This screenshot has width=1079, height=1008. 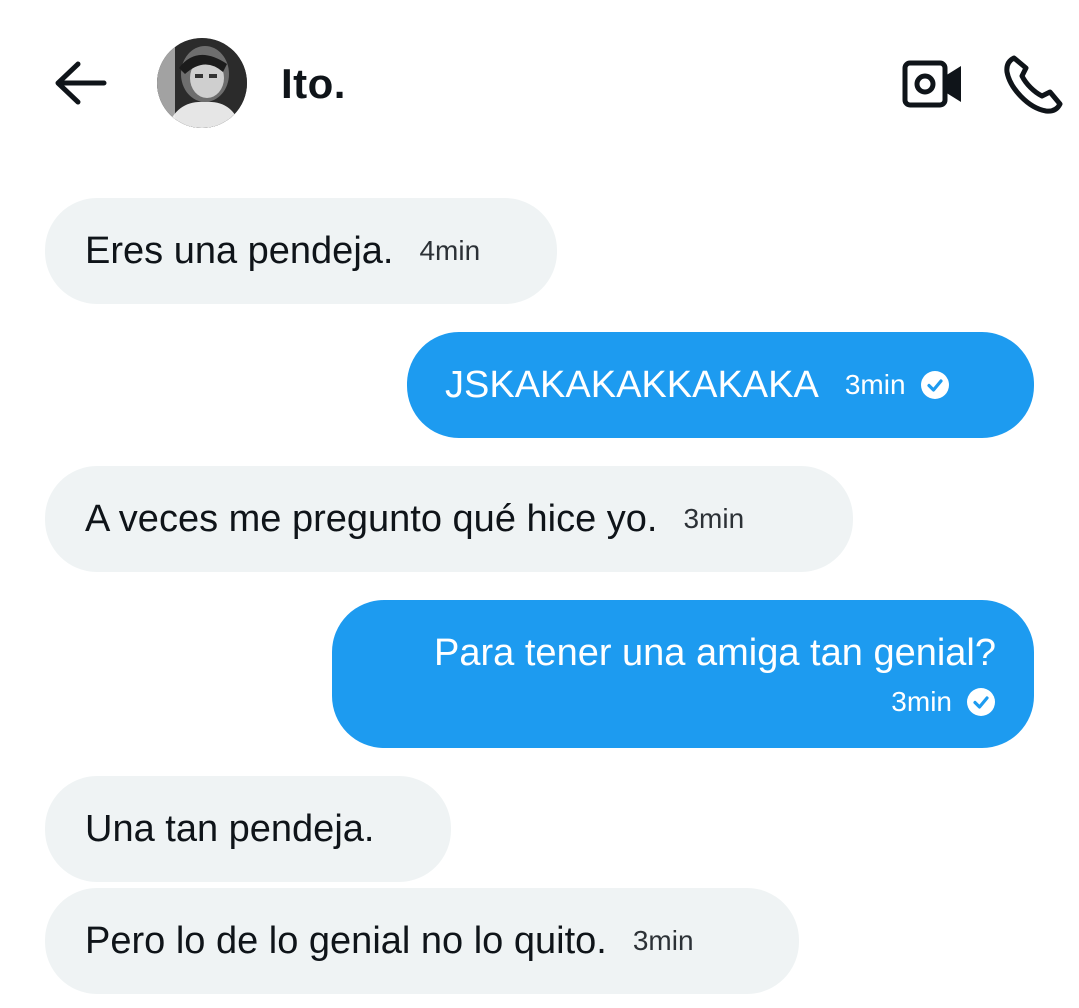 I want to click on message-text: Eres una pendeja., so click(x=239, y=251).